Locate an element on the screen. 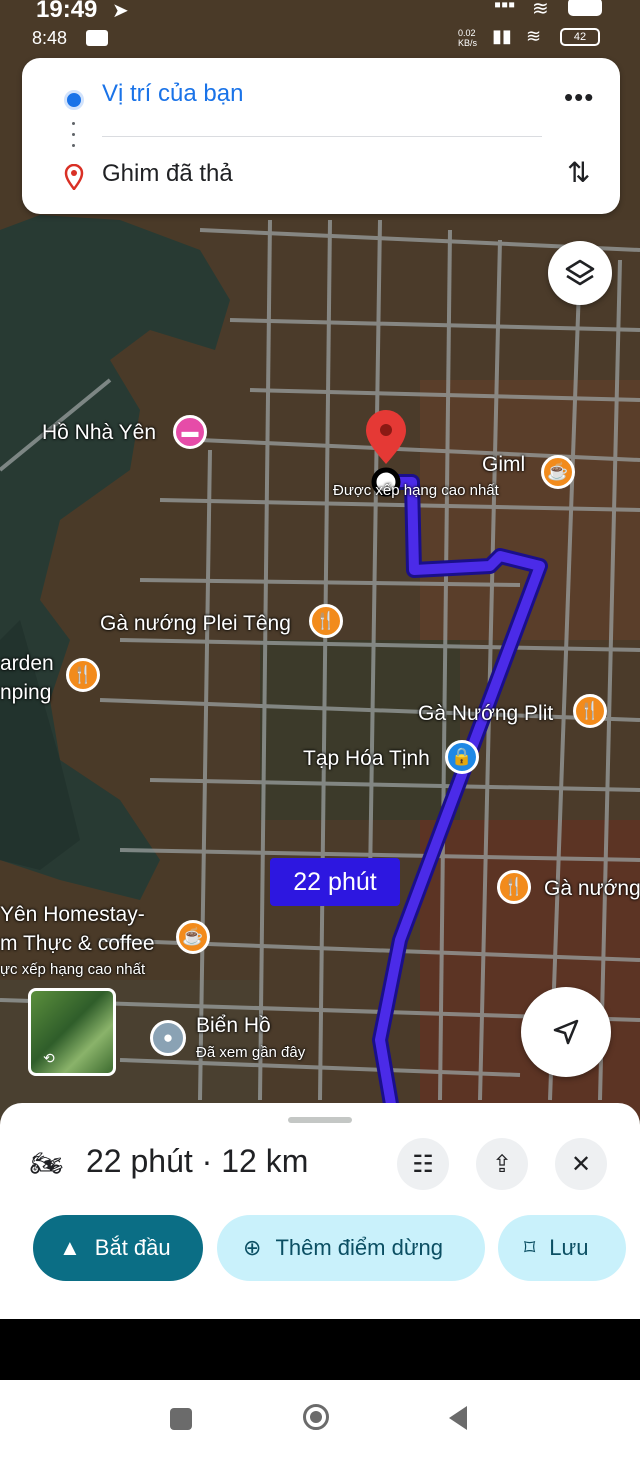 This screenshot has height=1457, width=640. drag-handle is located at coordinates (320, 1120).